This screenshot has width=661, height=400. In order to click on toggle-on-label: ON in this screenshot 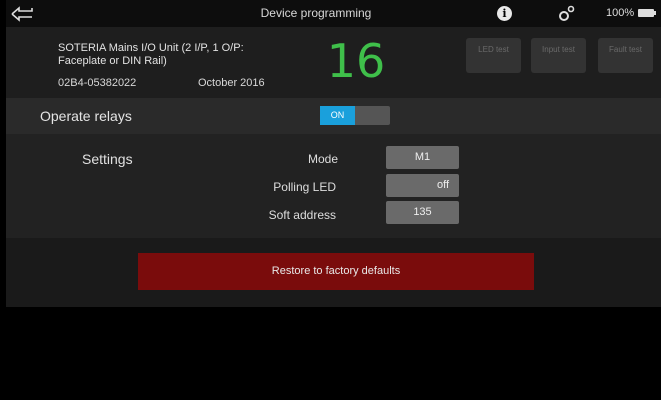, I will do `click(337, 115)`.